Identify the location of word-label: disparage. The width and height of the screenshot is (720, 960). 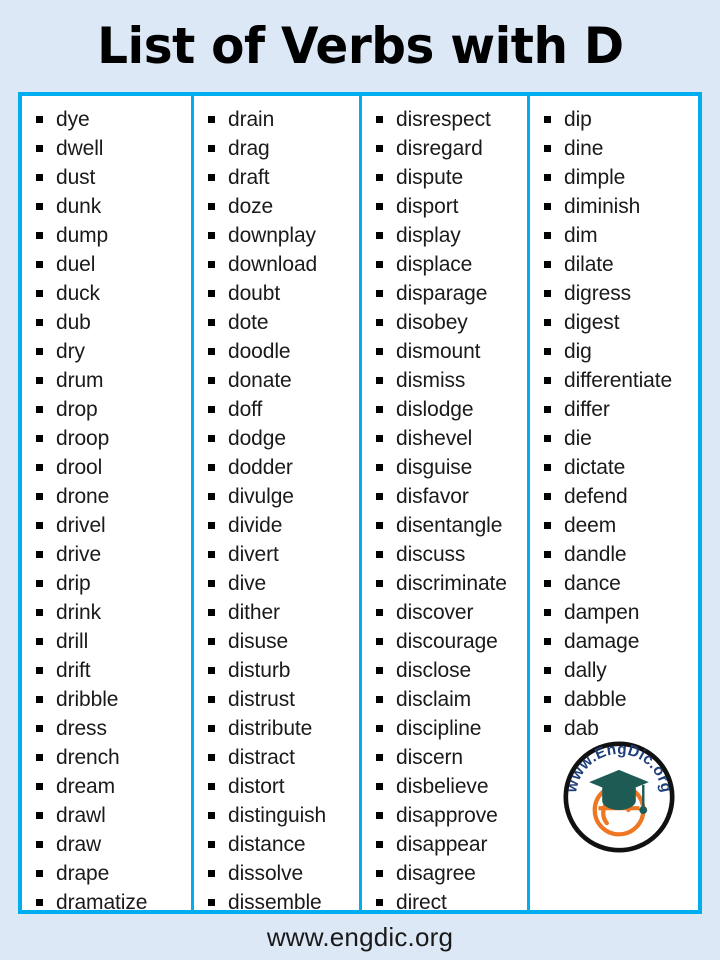
(442, 293).